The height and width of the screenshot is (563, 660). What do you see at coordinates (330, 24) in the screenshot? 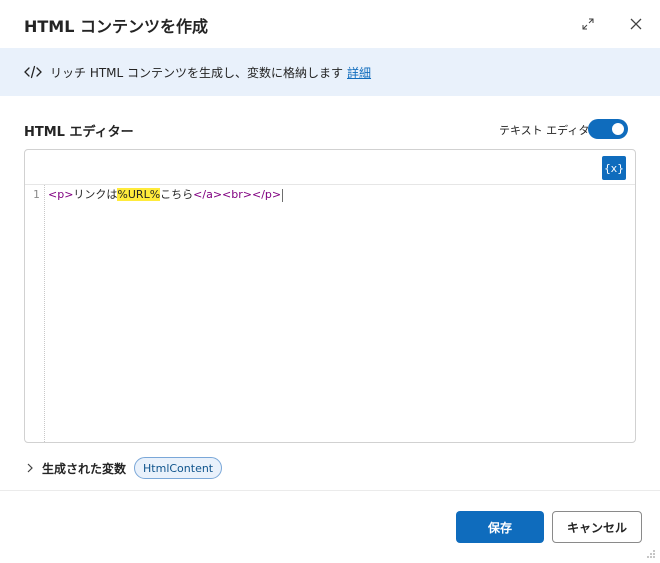
I see `dialog-header: HTML コンテンツを作成` at bounding box center [330, 24].